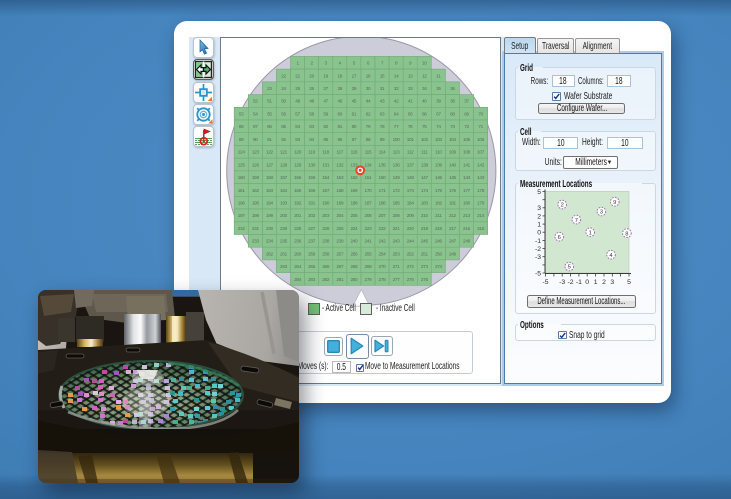 The width and height of the screenshot is (731, 499). Describe the element at coordinates (354, 126) in the screenshot. I see `svg-text: 80` at that location.